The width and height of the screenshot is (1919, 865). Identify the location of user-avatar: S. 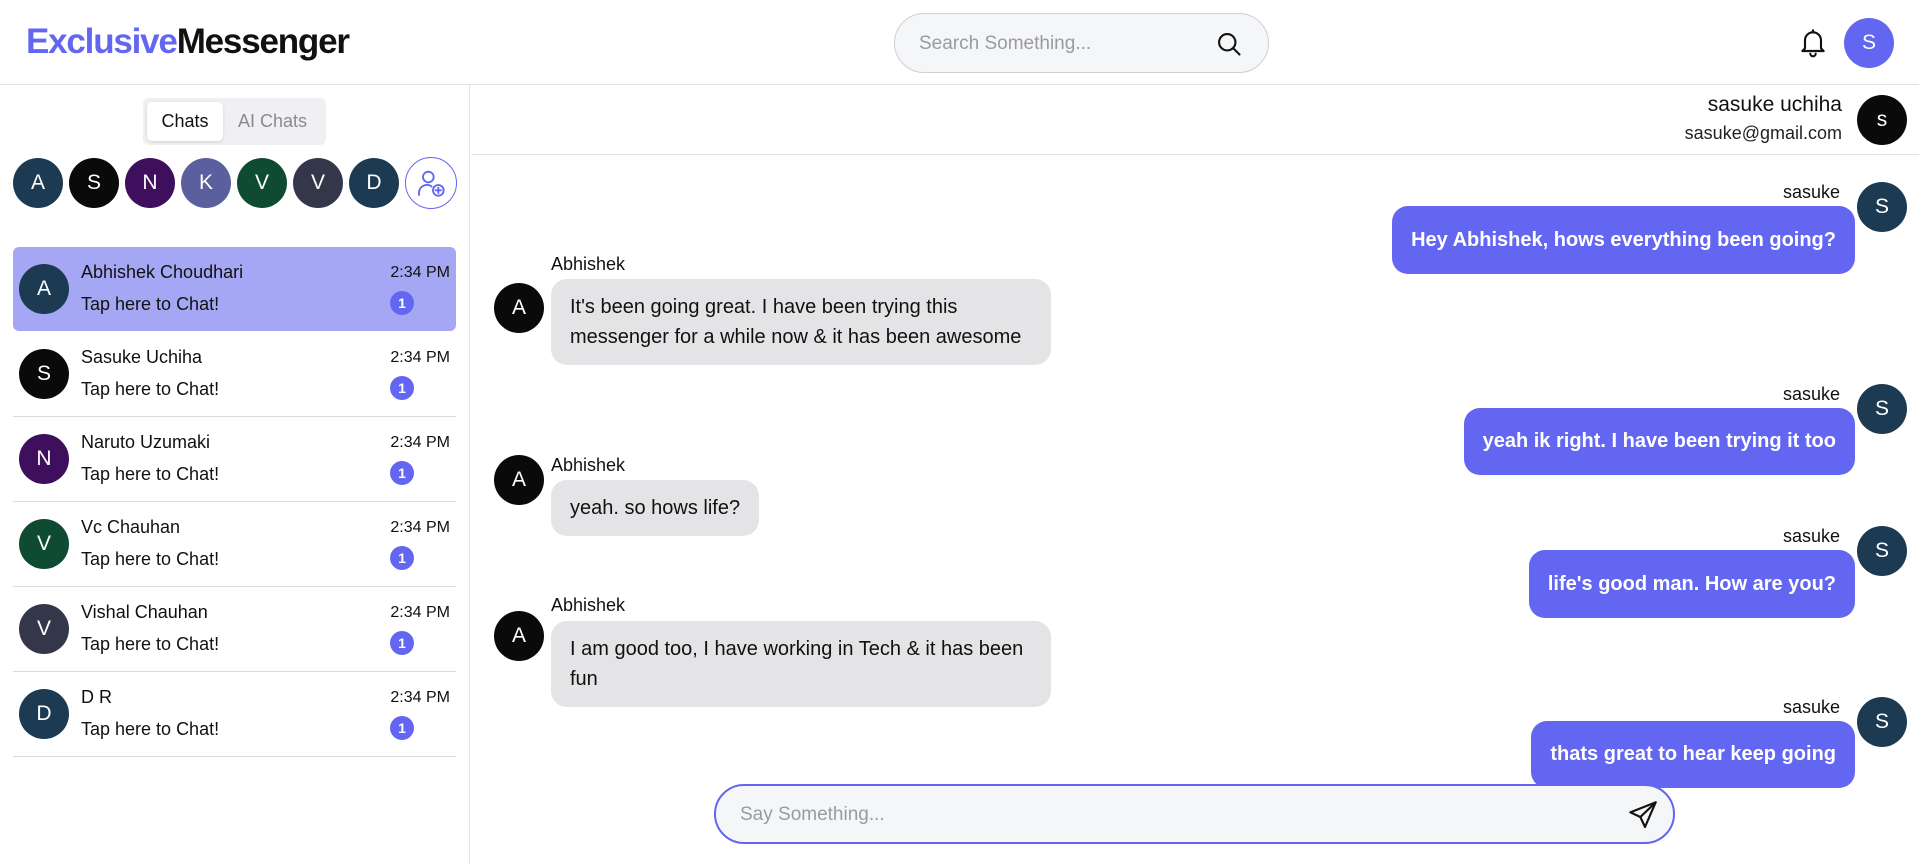
(1869, 43).